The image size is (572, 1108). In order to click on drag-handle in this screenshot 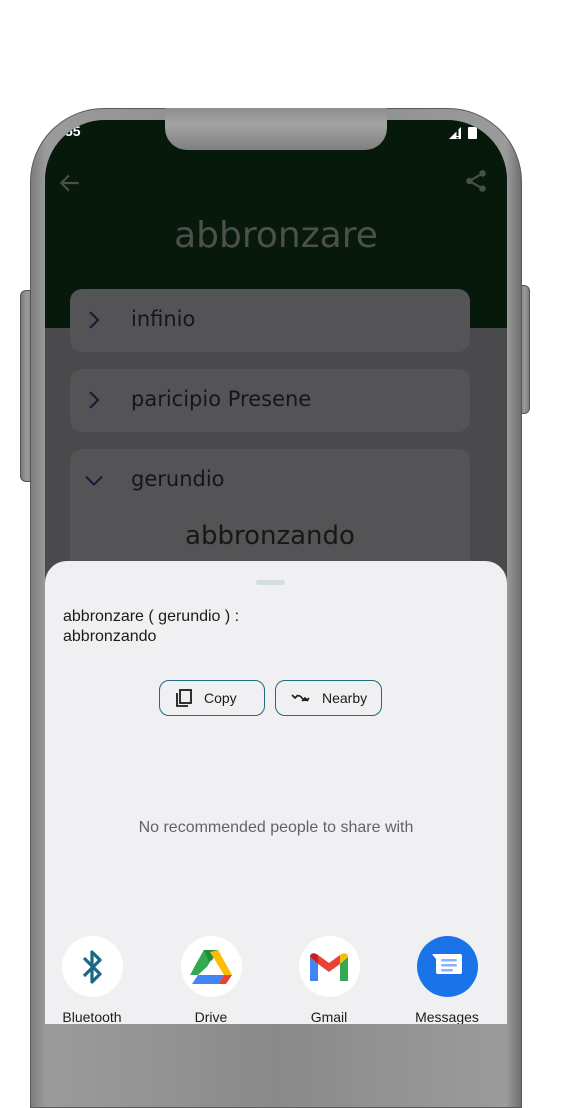, I will do `click(270, 582)`.